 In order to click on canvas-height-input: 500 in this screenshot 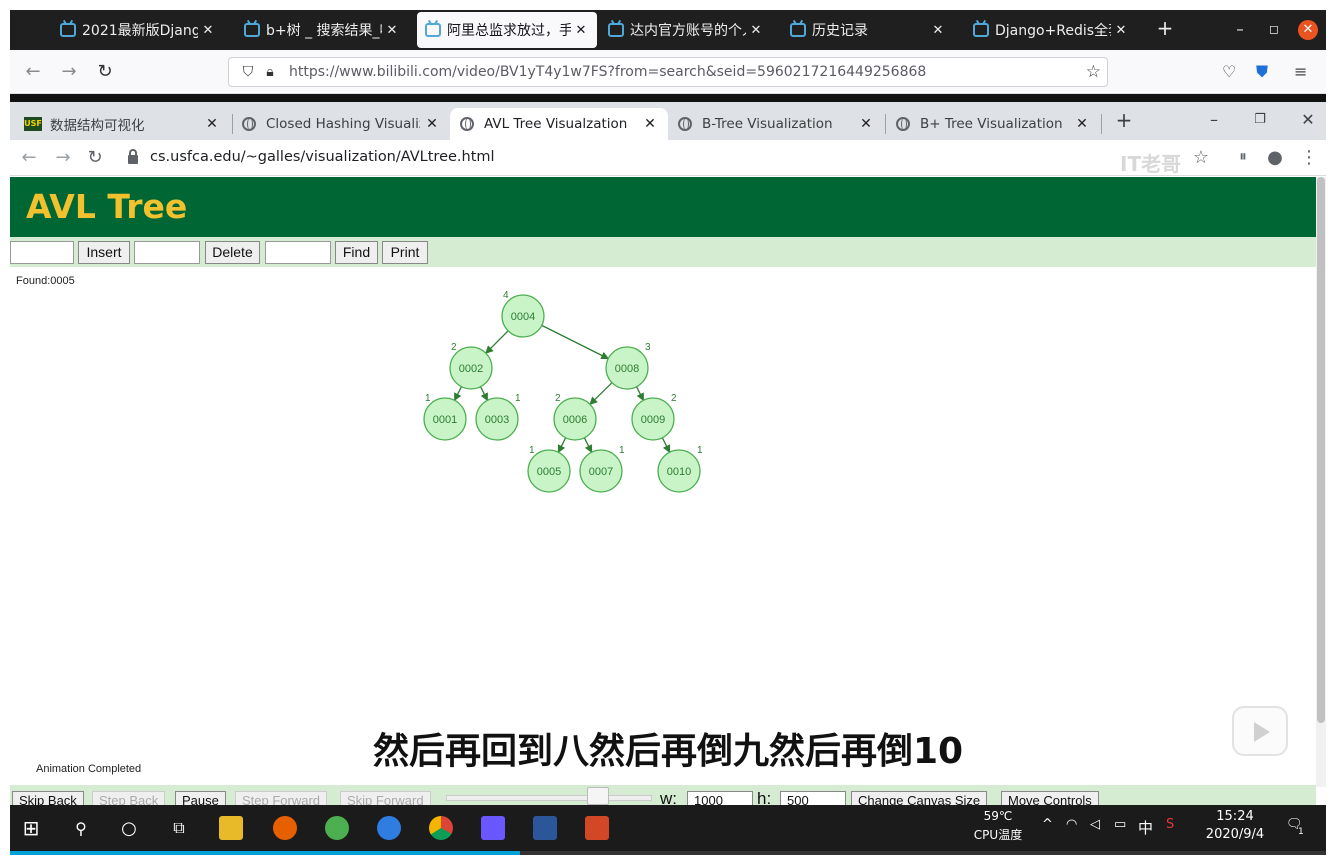, I will do `click(813, 798)`.